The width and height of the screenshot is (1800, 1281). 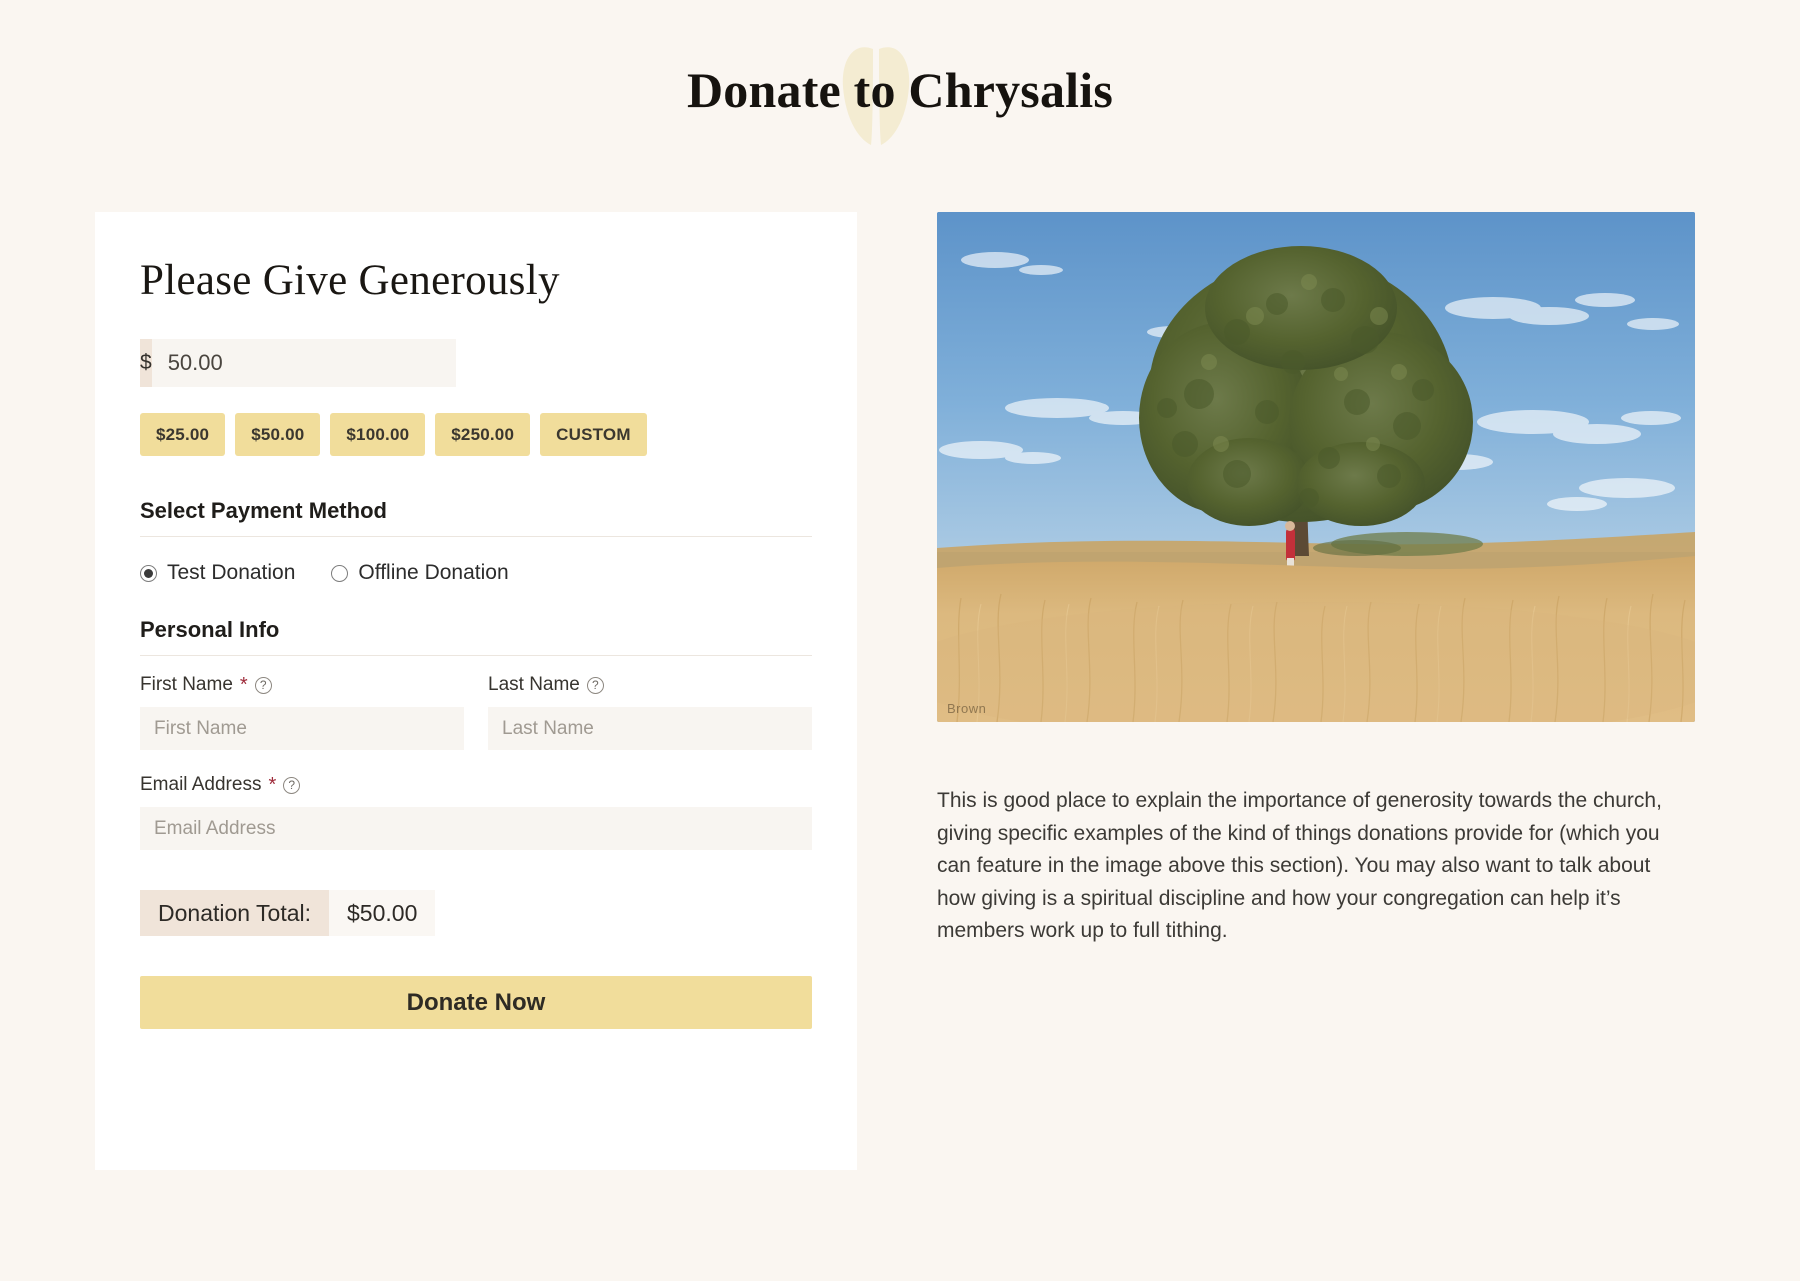 What do you see at coordinates (967, 708) in the screenshot?
I see `photo-credit: Brown` at bounding box center [967, 708].